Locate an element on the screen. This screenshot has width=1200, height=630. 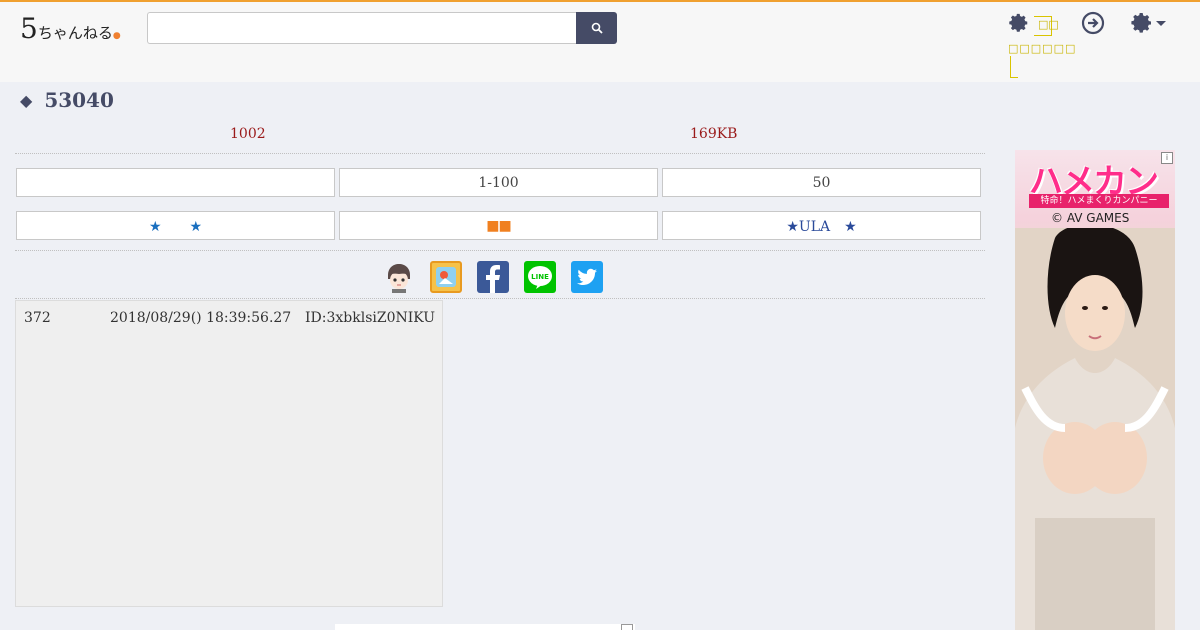
search-button is located at coordinates (596, 28).